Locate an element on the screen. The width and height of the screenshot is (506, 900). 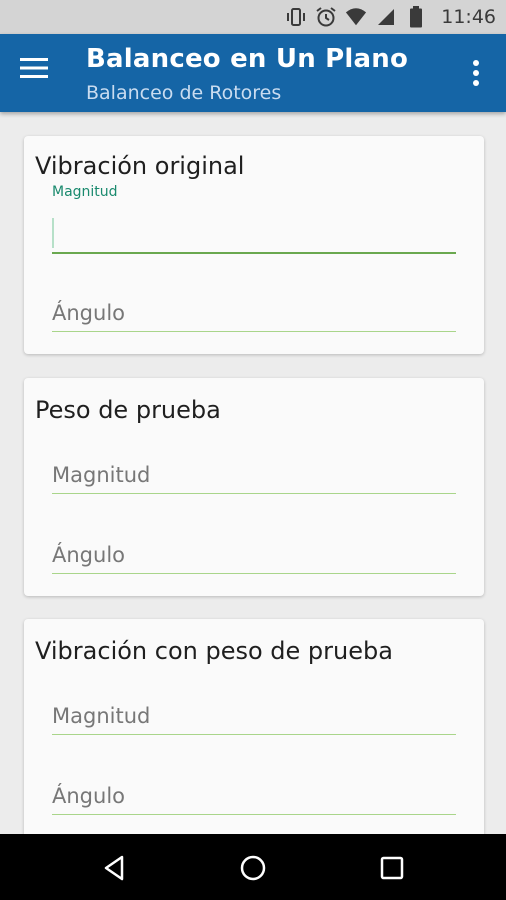
wifi-icon is located at coordinates (356, 17).